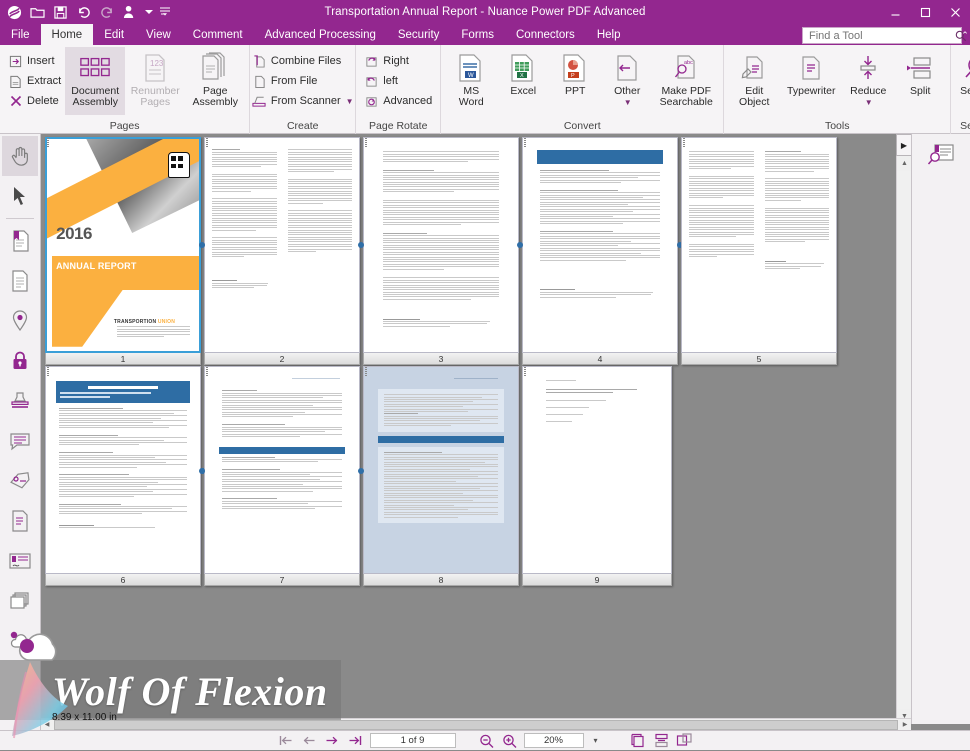 Image resolution: width=970 pixels, height=751 pixels. Describe the element at coordinates (83, 12) in the screenshot. I see `undo-icon` at that location.